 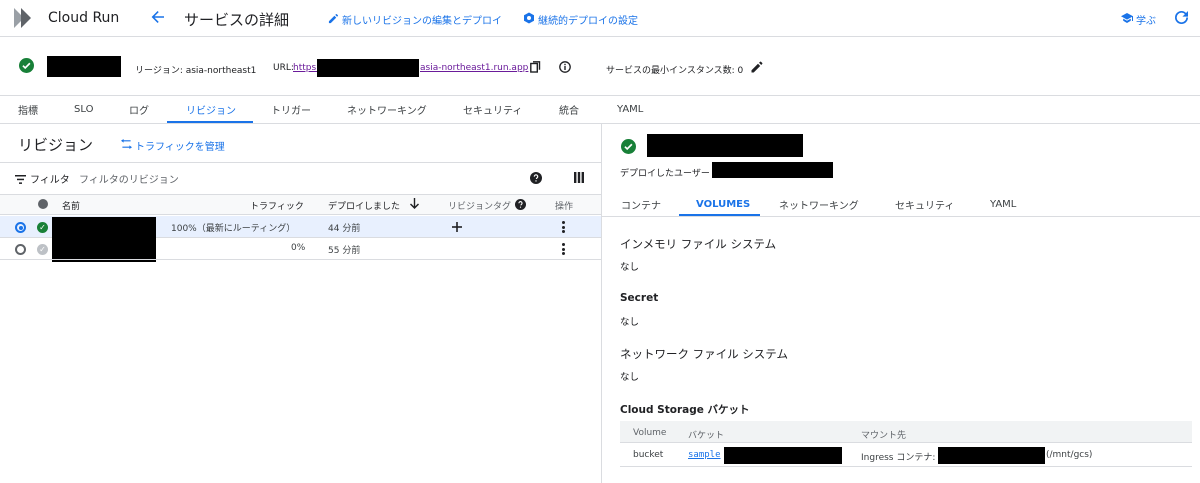 What do you see at coordinates (291, 109) in the screenshot?
I see `tab-triggers: トリガー` at bounding box center [291, 109].